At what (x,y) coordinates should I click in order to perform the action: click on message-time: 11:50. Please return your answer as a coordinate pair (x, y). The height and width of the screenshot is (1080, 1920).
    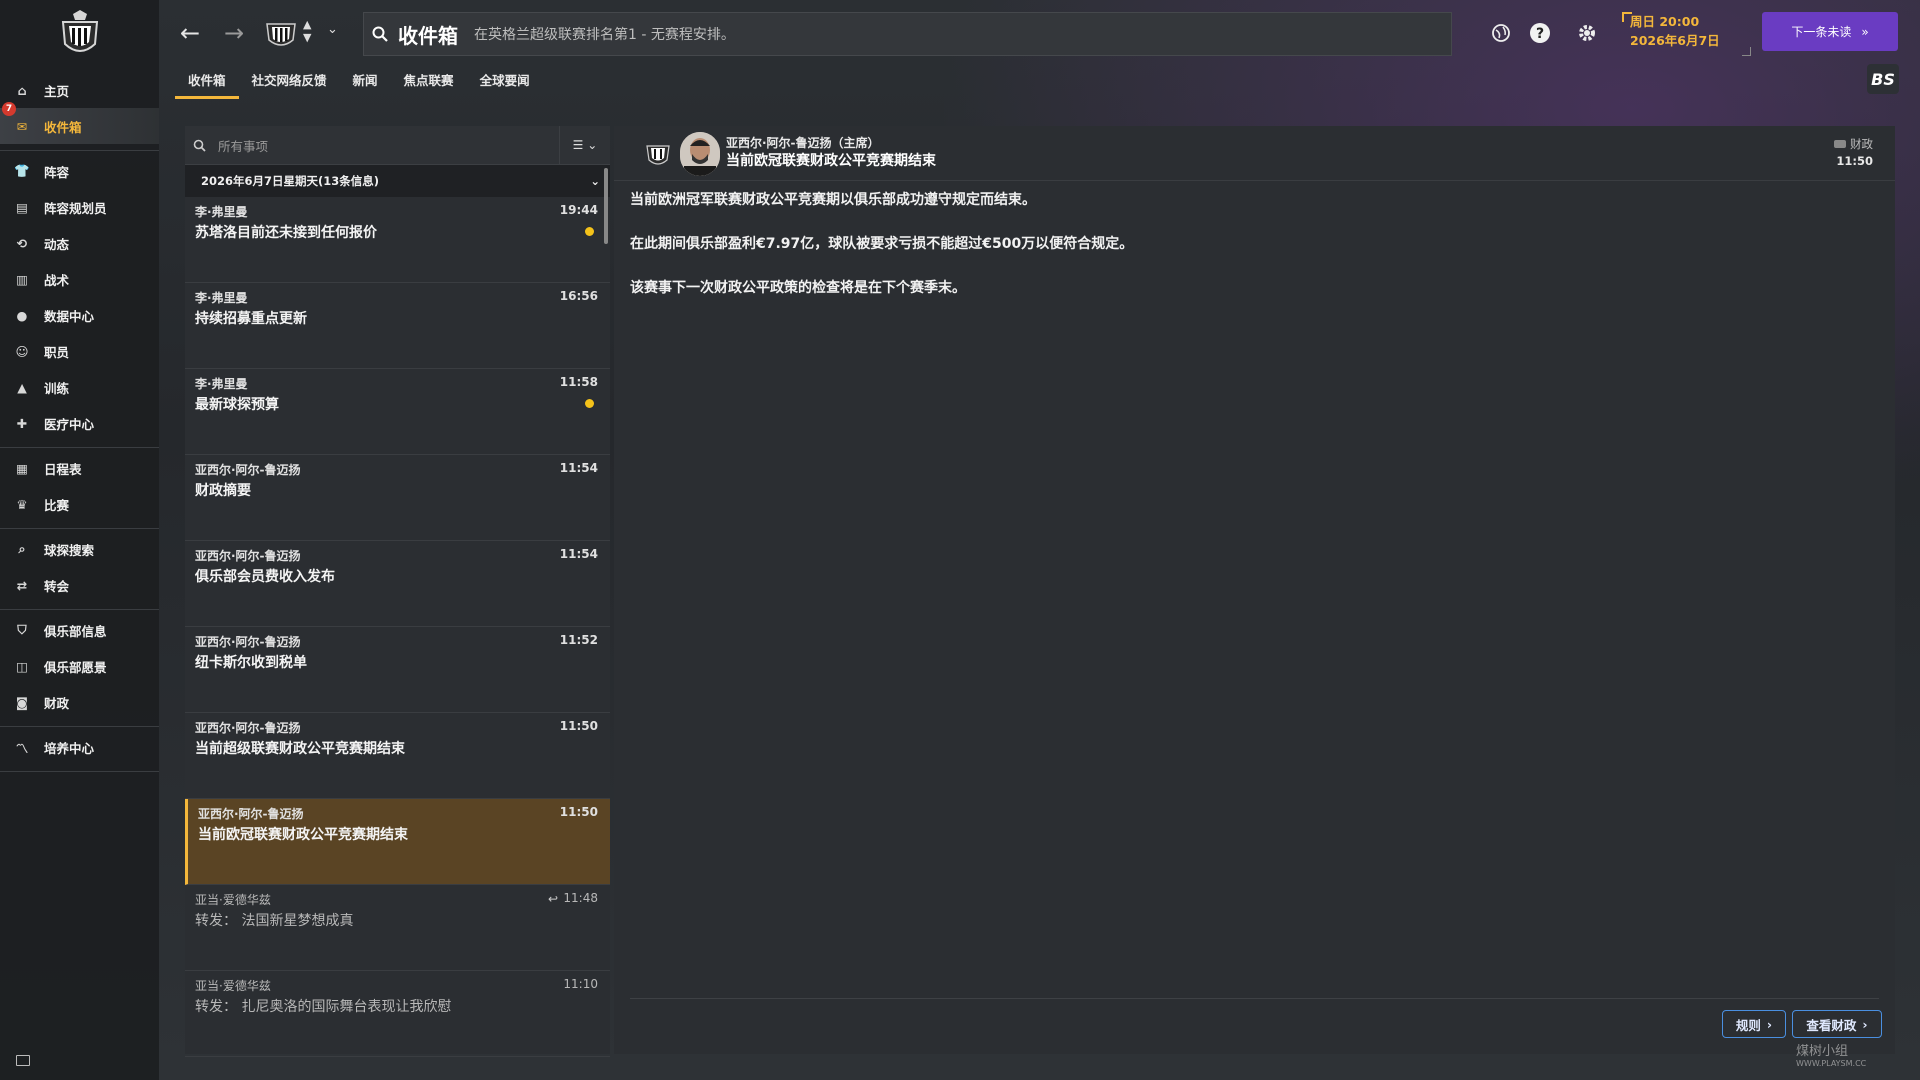
    Looking at the image, I should click on (578, 726).